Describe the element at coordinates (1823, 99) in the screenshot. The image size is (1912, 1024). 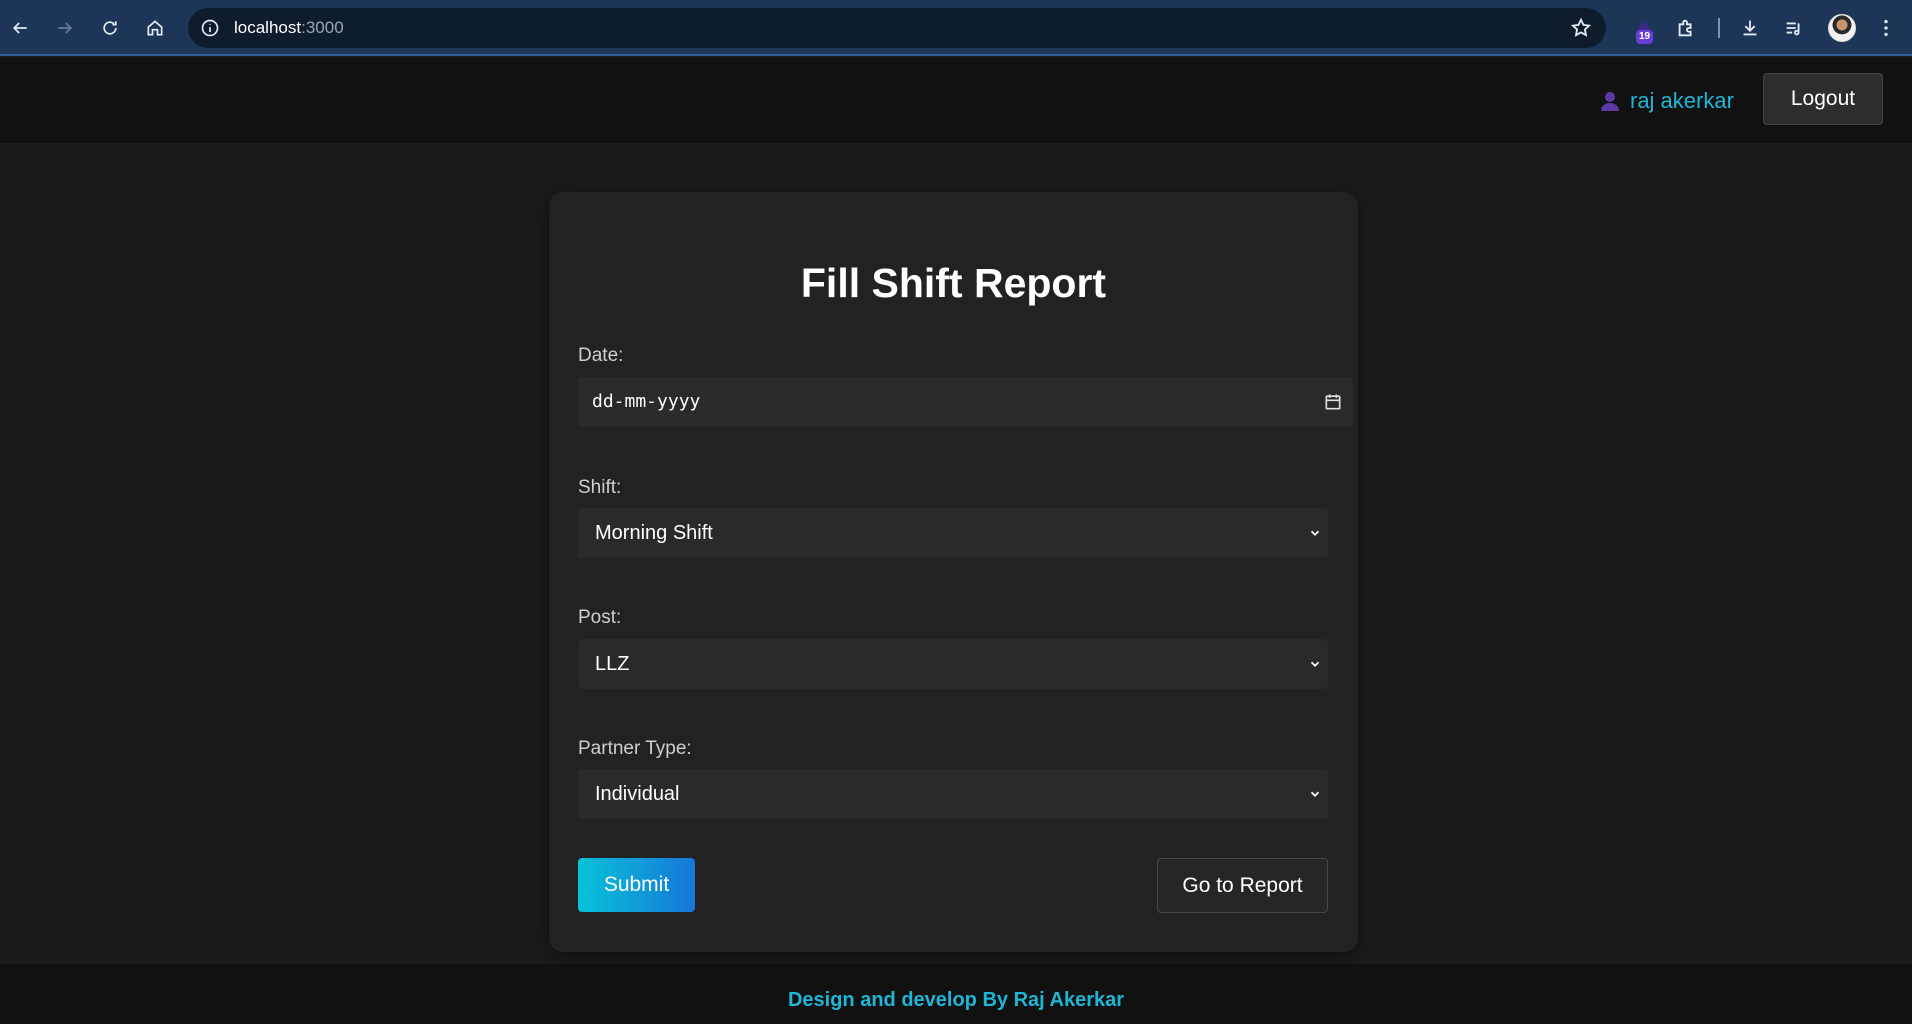
I see `logout-button: Logout` at that location.